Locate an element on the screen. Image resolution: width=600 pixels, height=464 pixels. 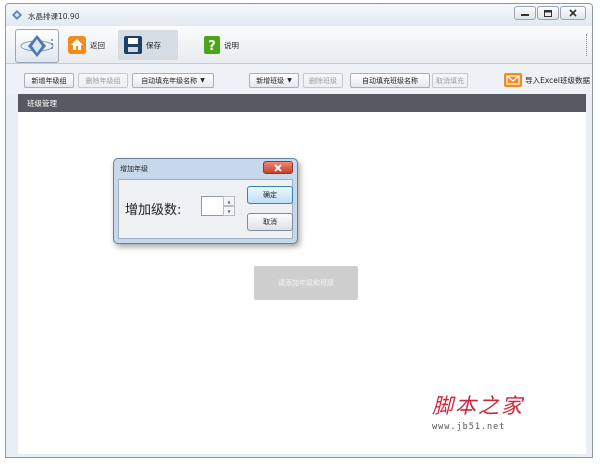
add-grade-dialog: 增加年级 增加级数: ▲ ▼ 确定 取消 is located at coordinates (205, 201).